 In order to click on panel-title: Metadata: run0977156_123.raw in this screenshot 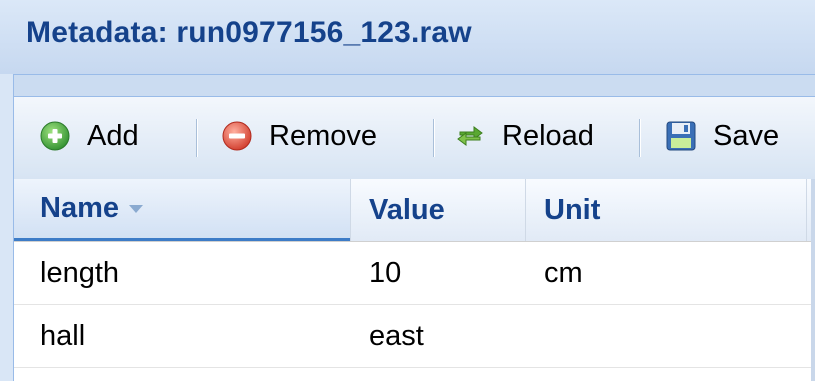, I will do `click(249, 32)`.